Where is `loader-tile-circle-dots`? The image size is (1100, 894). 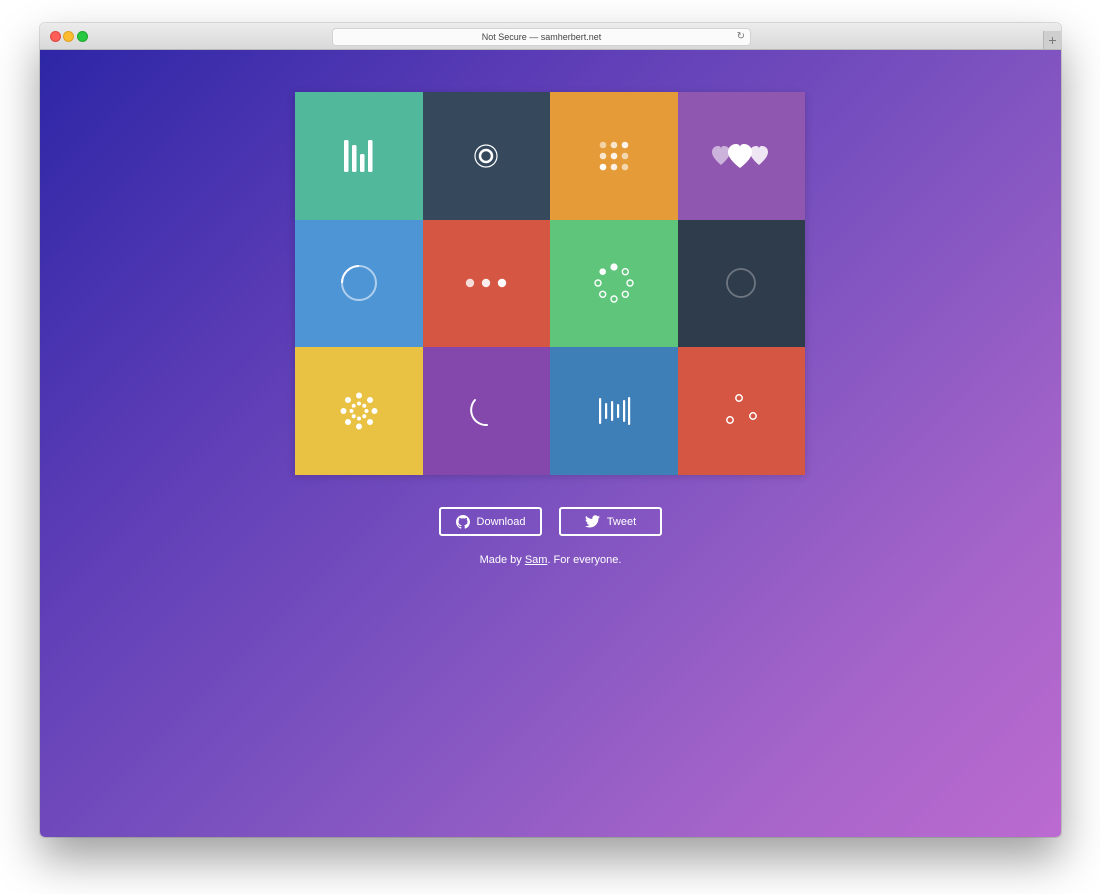
loader-tile-circle-dots is located at coordinates (614, 283).